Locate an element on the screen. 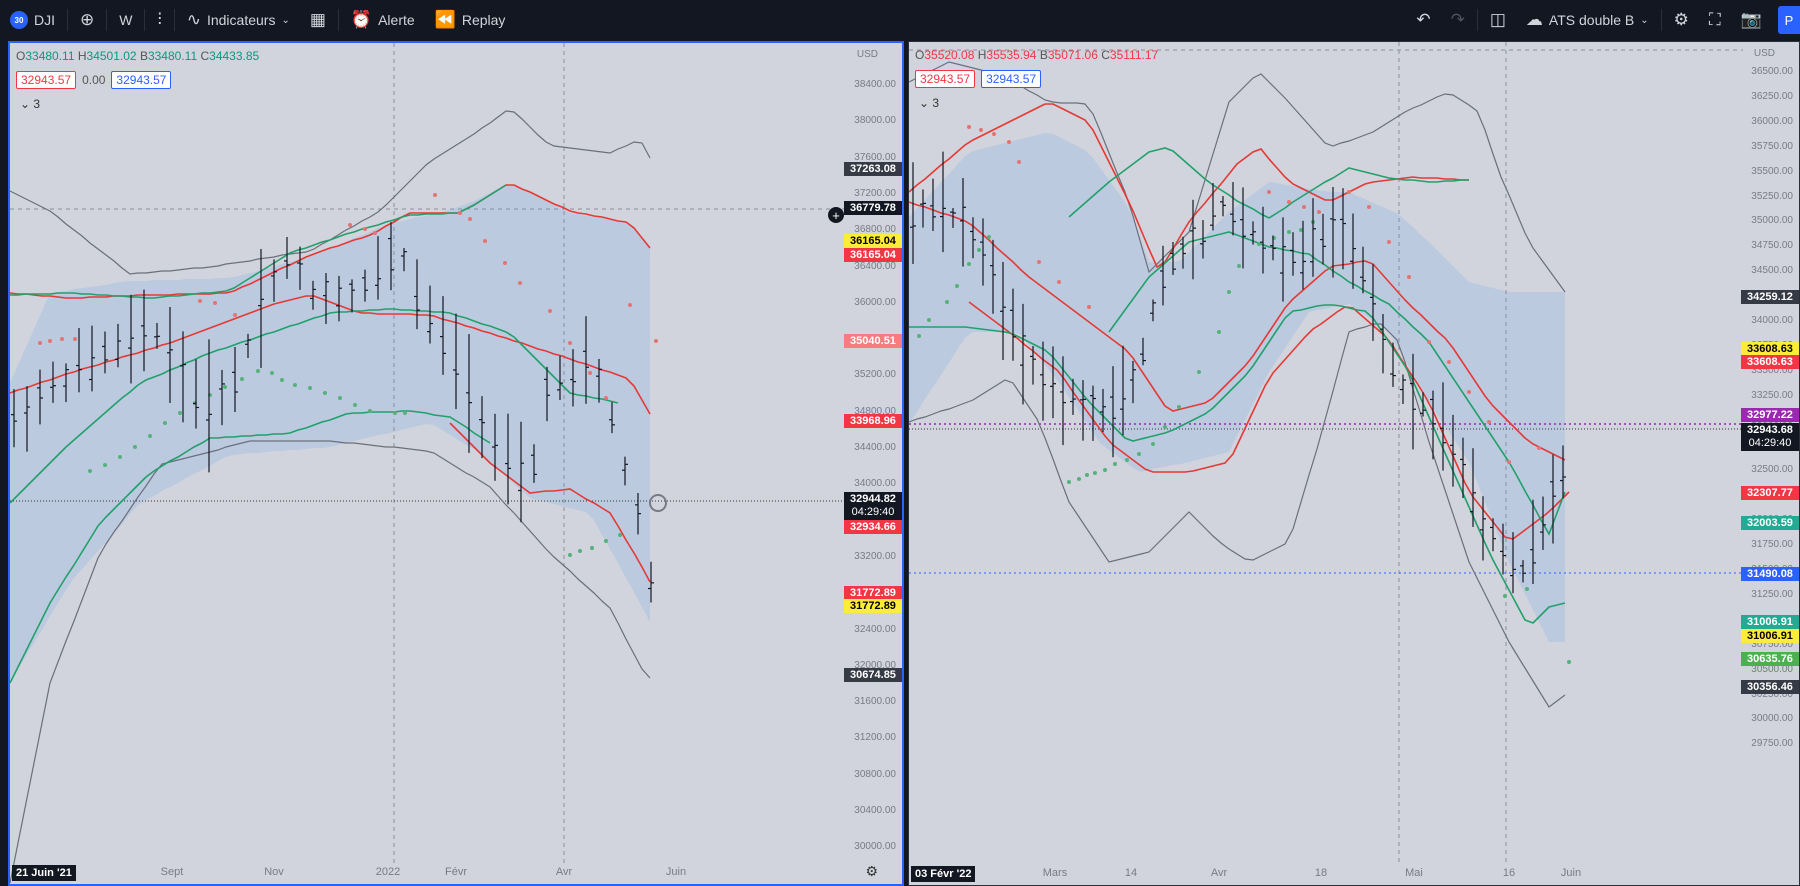 The height and width of the screenshot is (886, 1800). price-tick: 31200.00 is located at coordinates (875, 738).